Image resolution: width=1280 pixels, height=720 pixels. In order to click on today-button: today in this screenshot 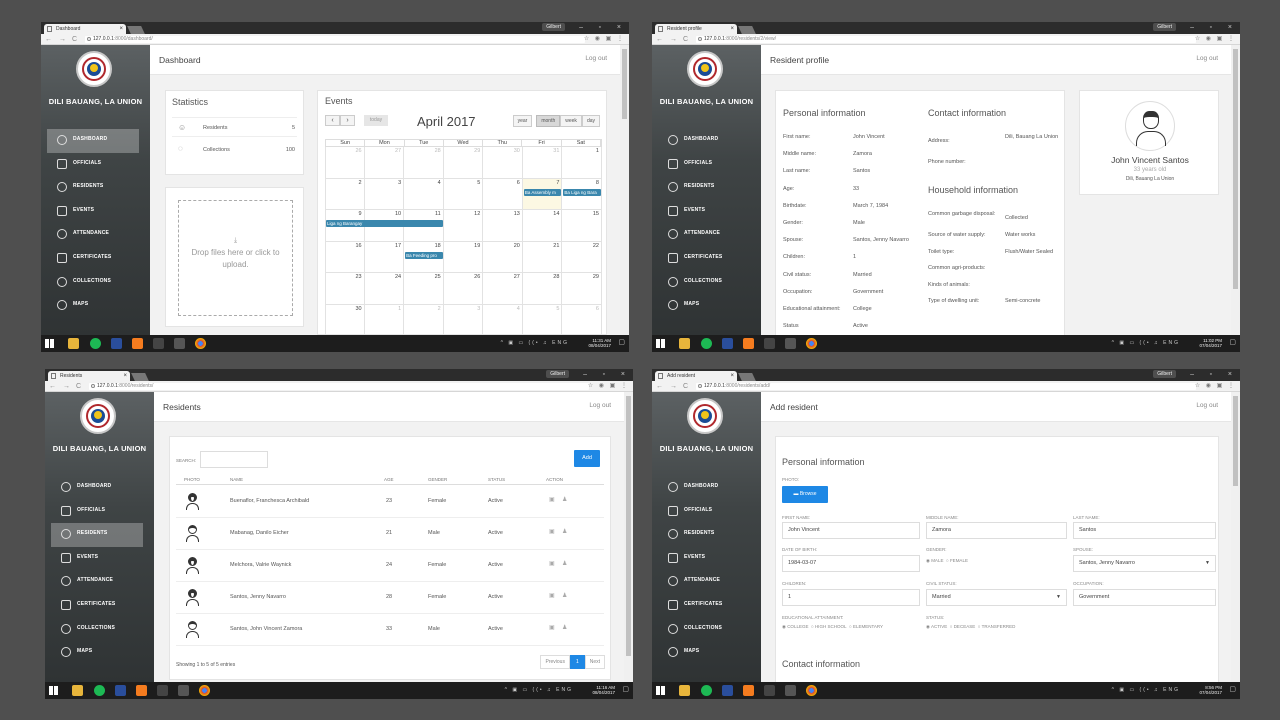, I will do `click(376, 120)`.